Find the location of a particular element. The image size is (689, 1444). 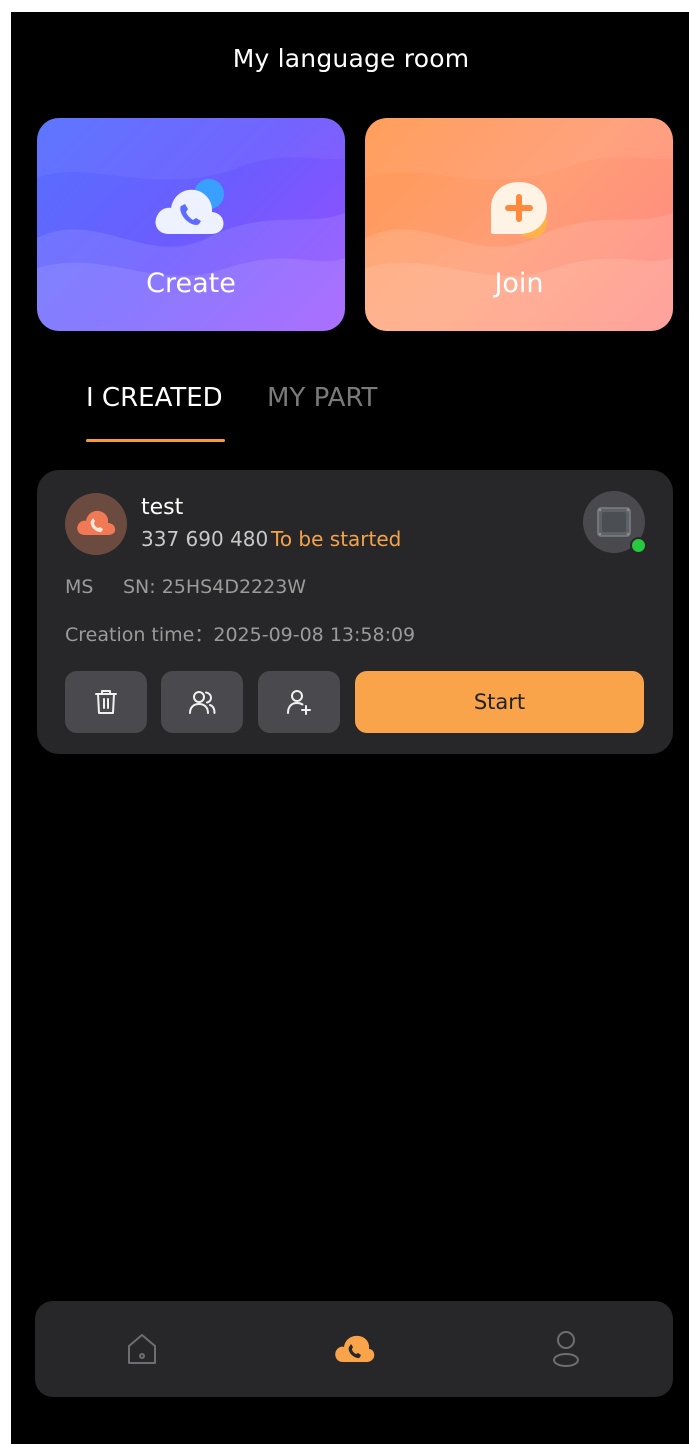

users-icon is located at coordinates (202, 702).